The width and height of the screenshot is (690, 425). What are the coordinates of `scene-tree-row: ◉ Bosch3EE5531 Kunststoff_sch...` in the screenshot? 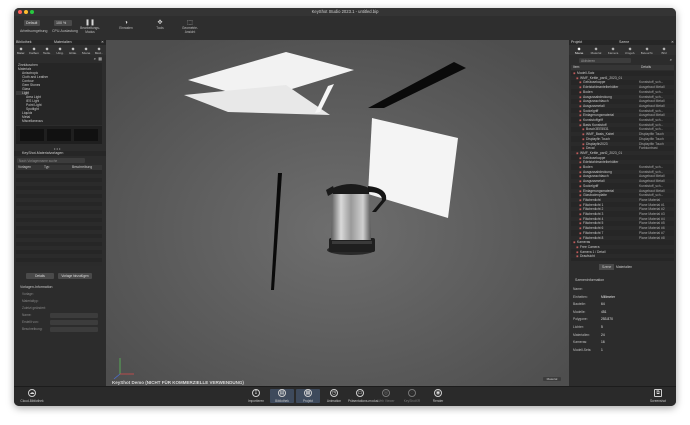 It's located at (622, 129).